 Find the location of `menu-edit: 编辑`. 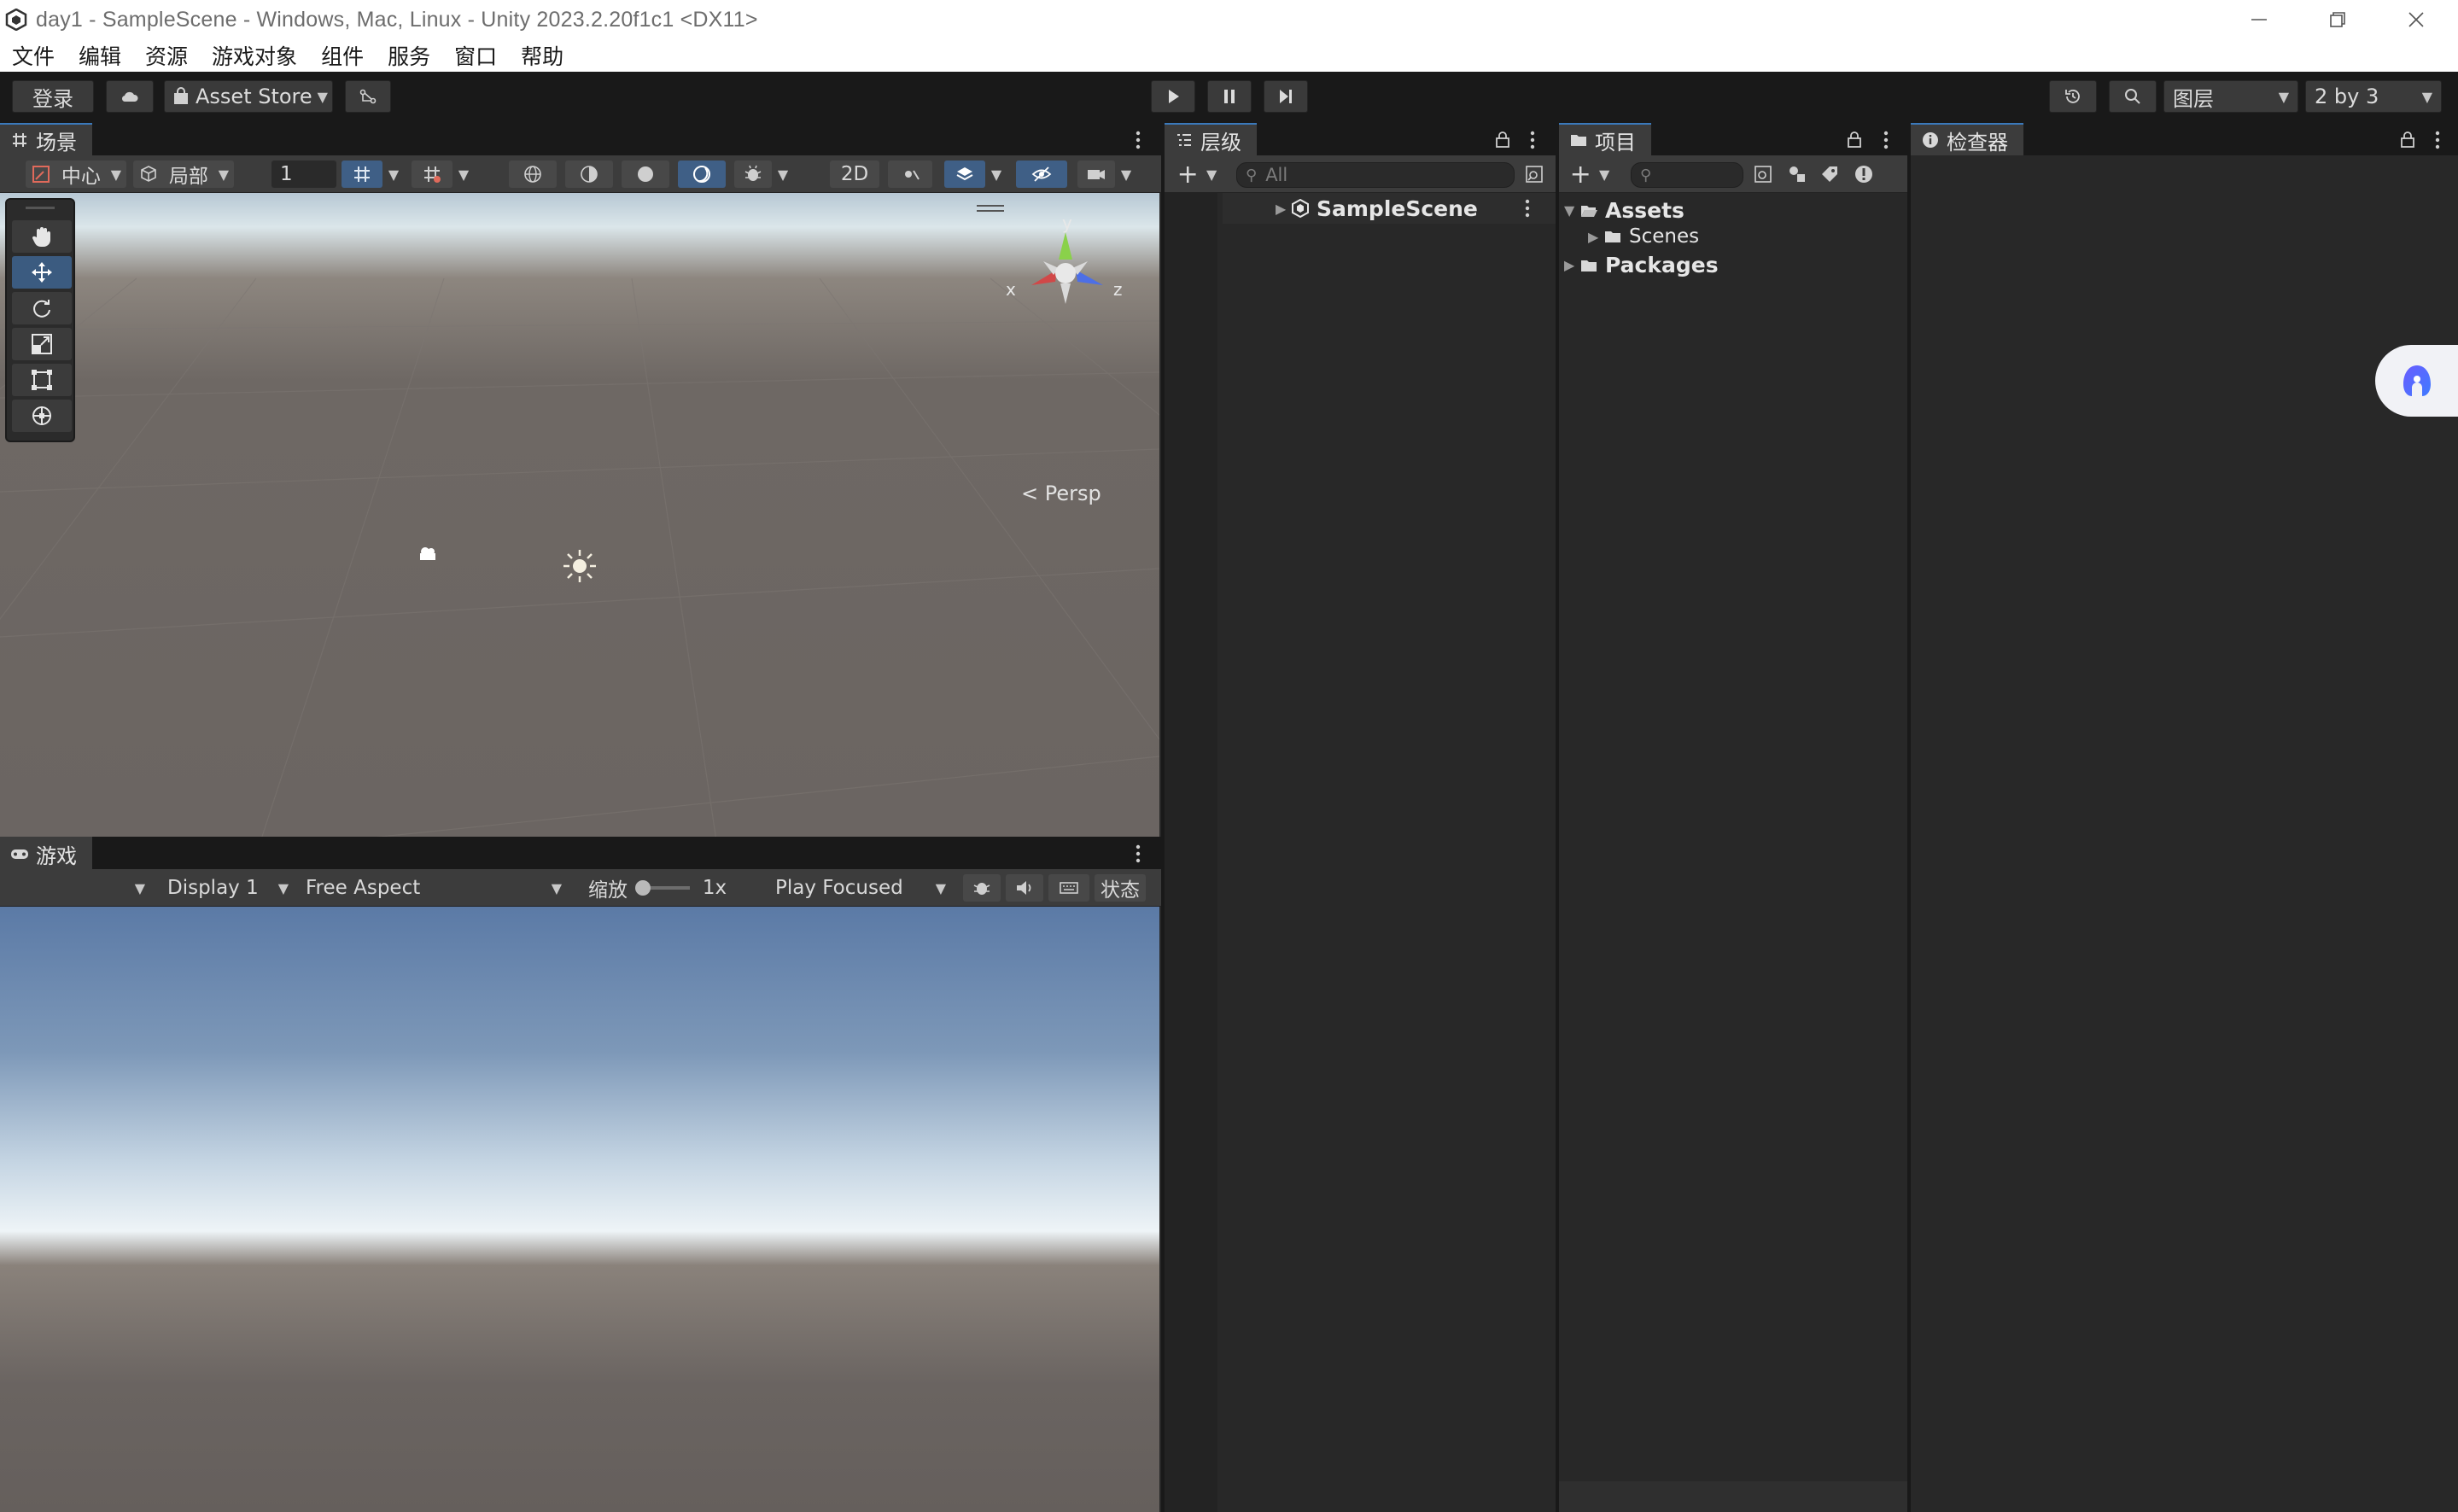

menu-edit: 编辑 is located at coordinates (100, 55).